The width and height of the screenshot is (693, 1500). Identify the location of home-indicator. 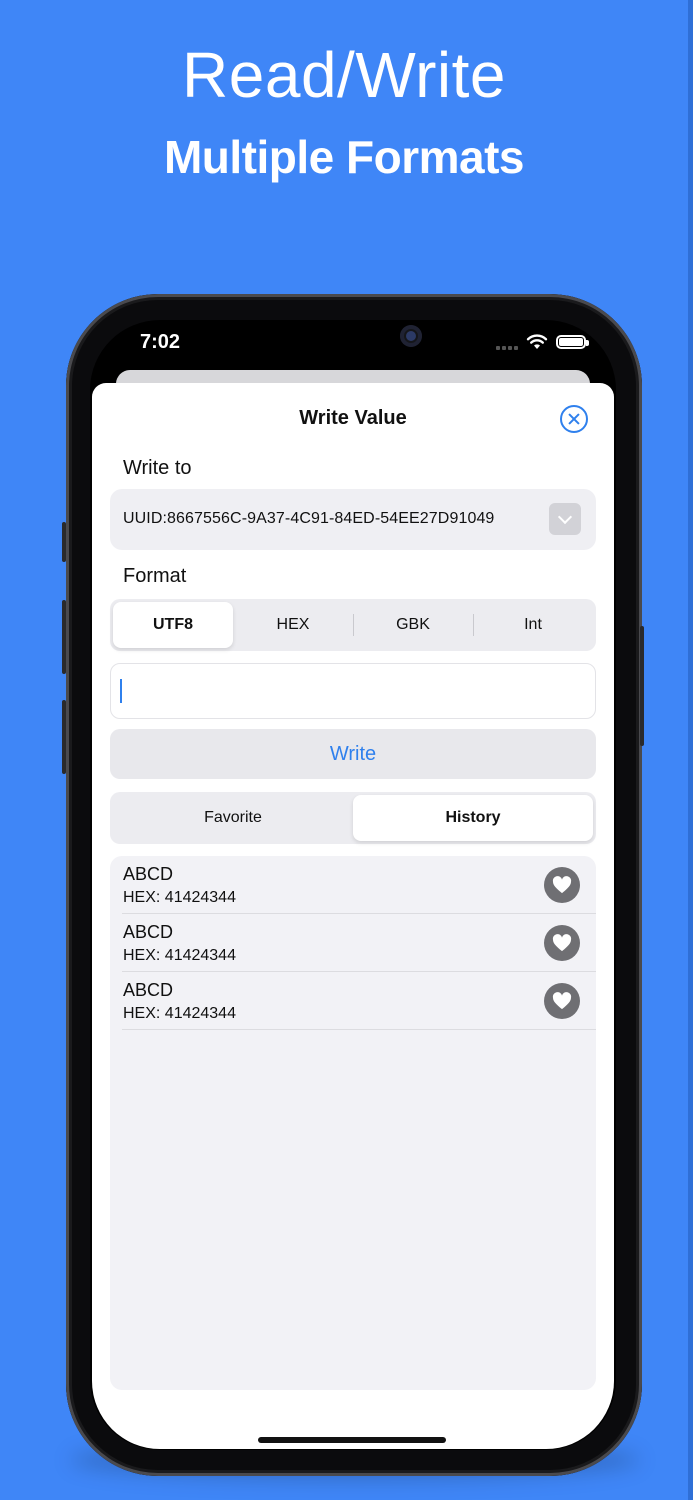
(352, 1440).